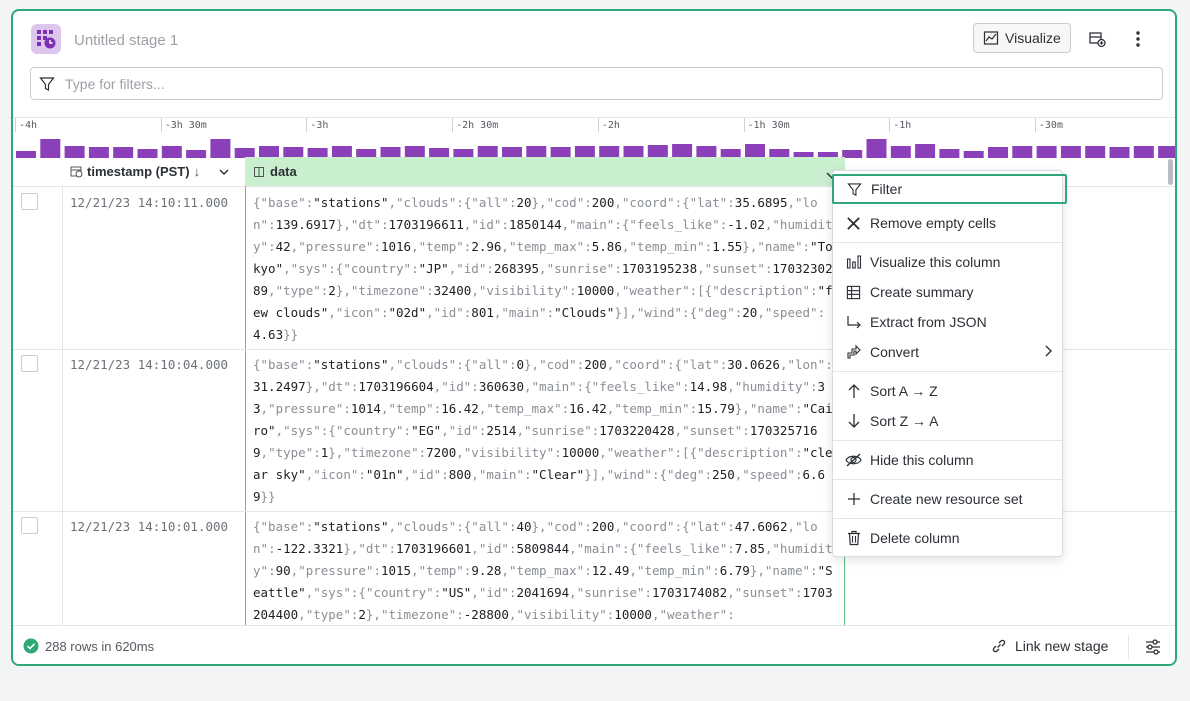 This screenshot has height=701, width=1190. What do you see at coordinates (126, 40) in the screenshot?
I see `stage-title: Untitled stage 1` at bounding box center [126, 40].